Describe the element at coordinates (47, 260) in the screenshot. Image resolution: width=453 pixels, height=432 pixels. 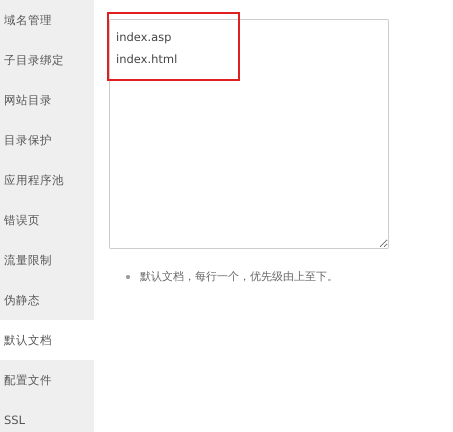
I see `sidebar-item: 流量限制` at that location.